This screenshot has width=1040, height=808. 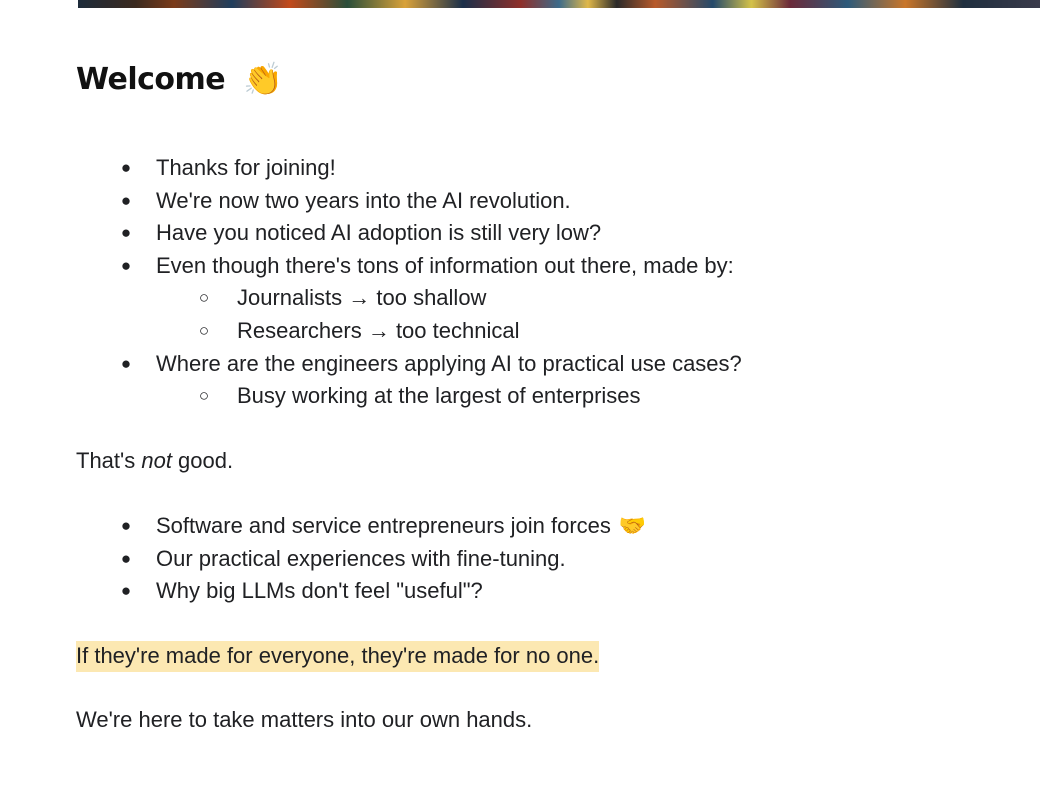 What do you see at coordinates (151, 79) in the screenshot?
I see `title-text: Welcome` at bounding box center [151, 79].